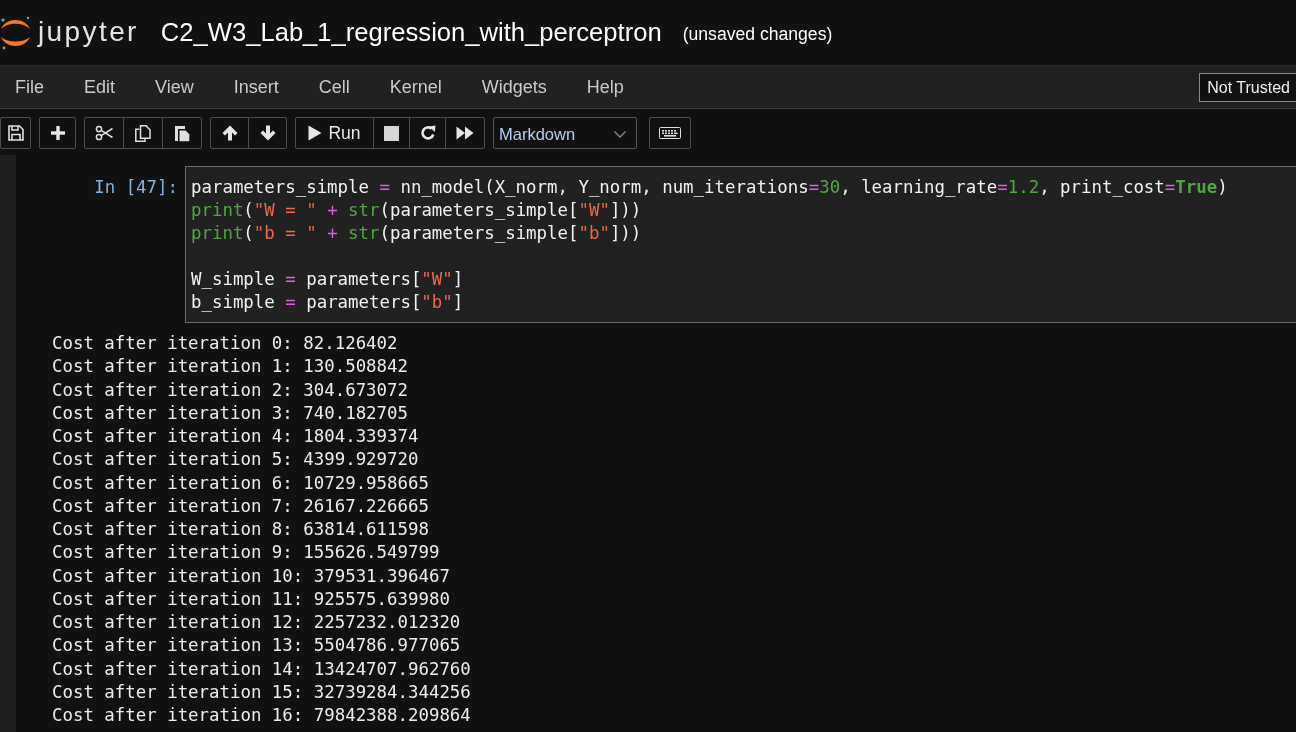 The width and height of the screenshot is (1296, 732). I want to click on plus-icon, so click(57, 133).